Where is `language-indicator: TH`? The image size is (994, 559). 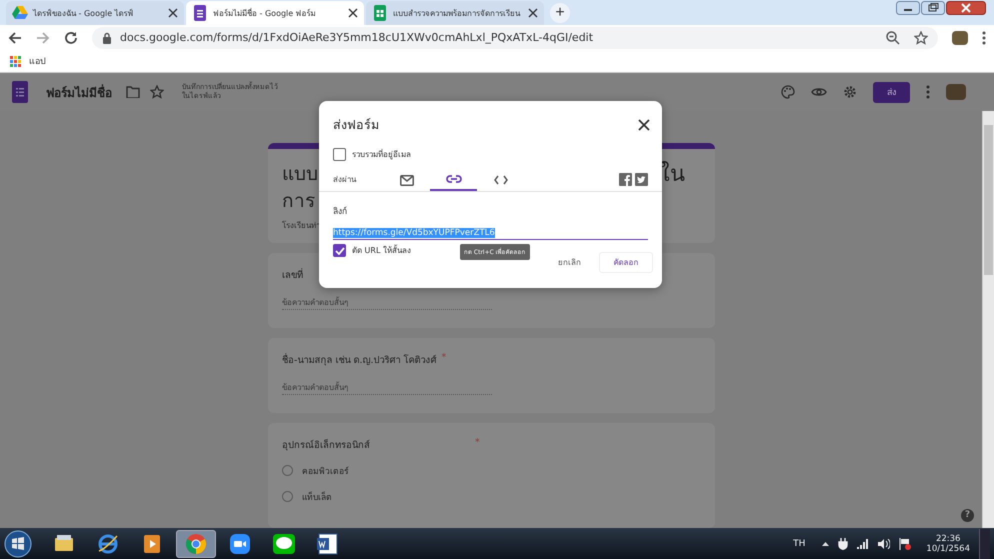
language-indicator: TH is located at coordinates (799, 543).